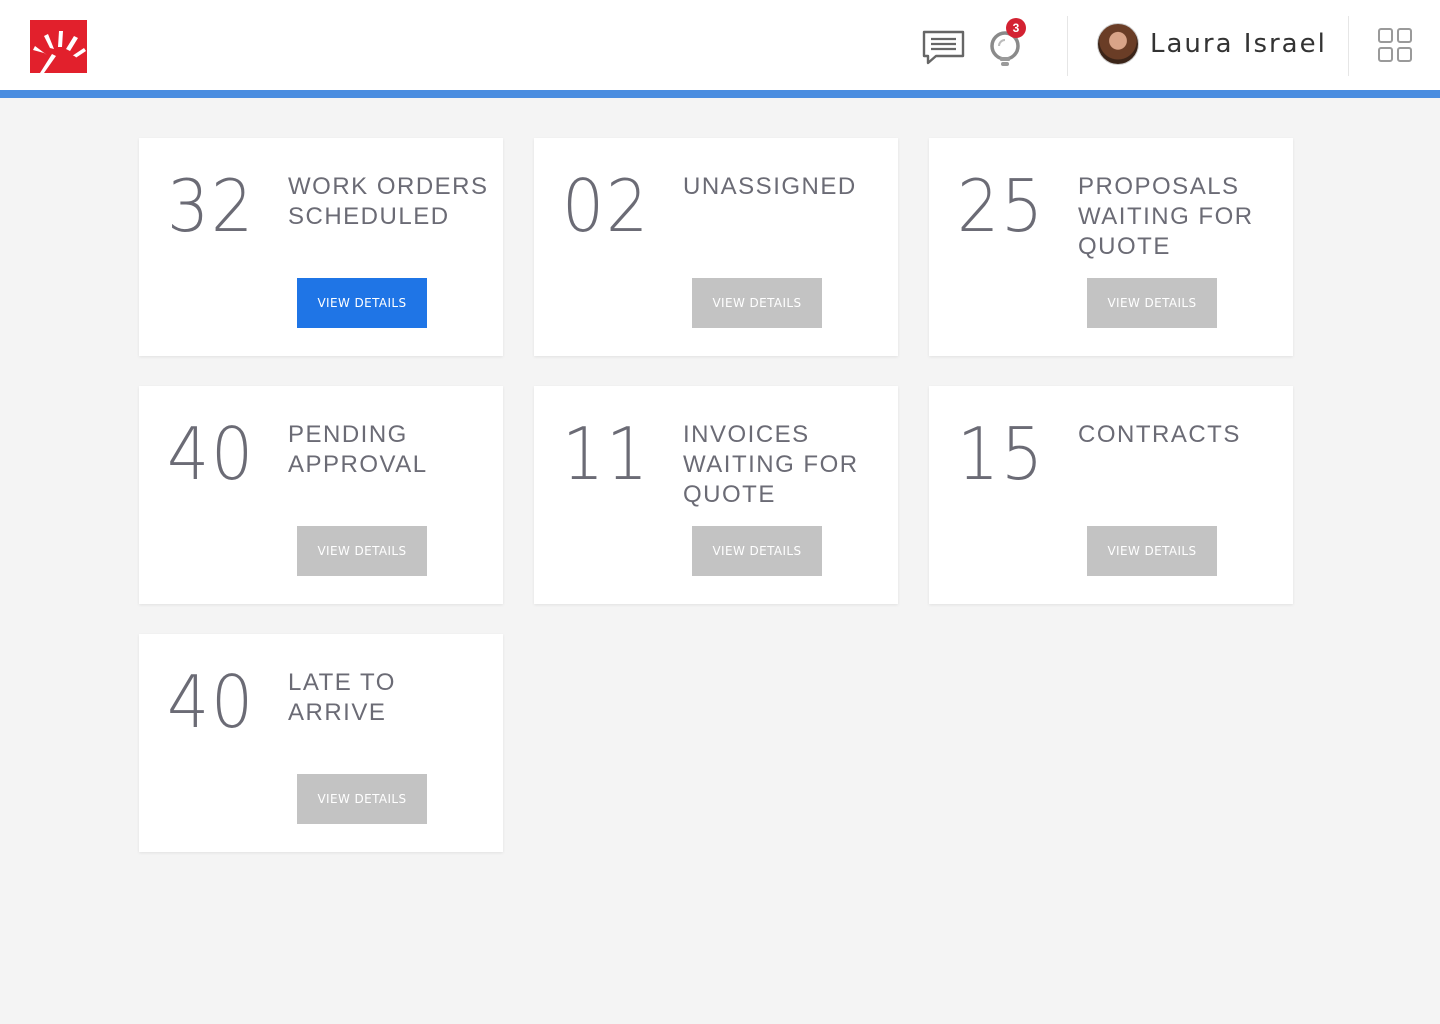 The width and height of the screenshot is (1440, 1024). Describe the element at coordinates (1001, 454) in the screenshot. I see `card-count: 15` at that location.